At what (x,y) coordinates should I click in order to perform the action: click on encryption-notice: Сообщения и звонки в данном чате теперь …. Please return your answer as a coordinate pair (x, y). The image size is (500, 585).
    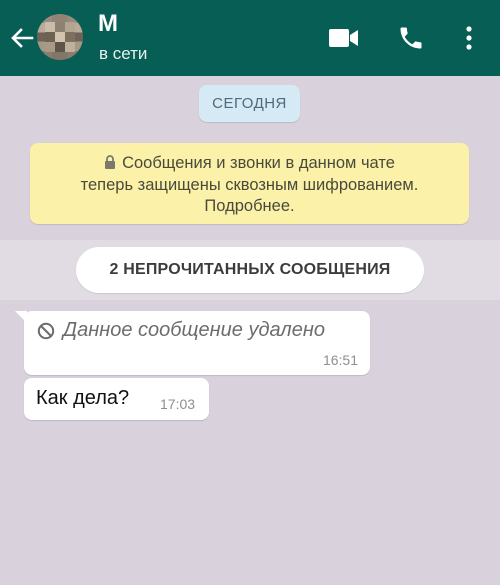
    Looking at the image, I should click on (249, 183).